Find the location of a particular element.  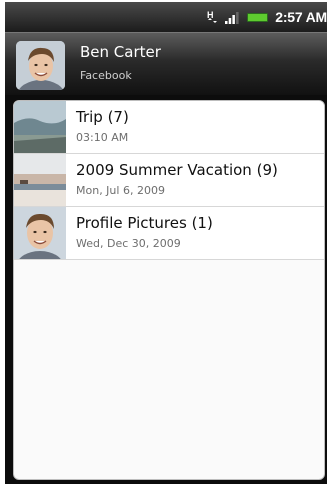

list-item: Trip (7) 03:10 AM is located at coordinates (169, 127).